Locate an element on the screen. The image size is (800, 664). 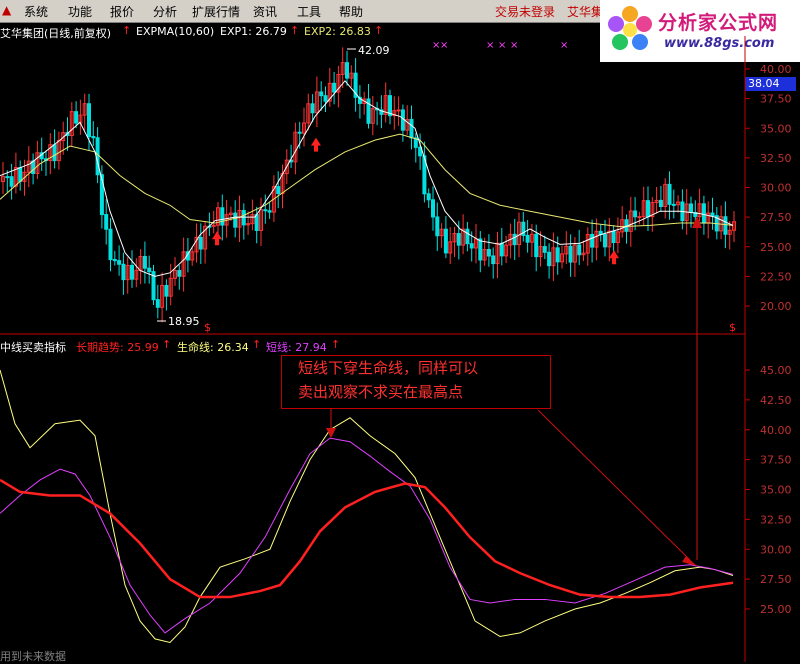
low-price-label: 18.95 is located at coordinates (184, 321).